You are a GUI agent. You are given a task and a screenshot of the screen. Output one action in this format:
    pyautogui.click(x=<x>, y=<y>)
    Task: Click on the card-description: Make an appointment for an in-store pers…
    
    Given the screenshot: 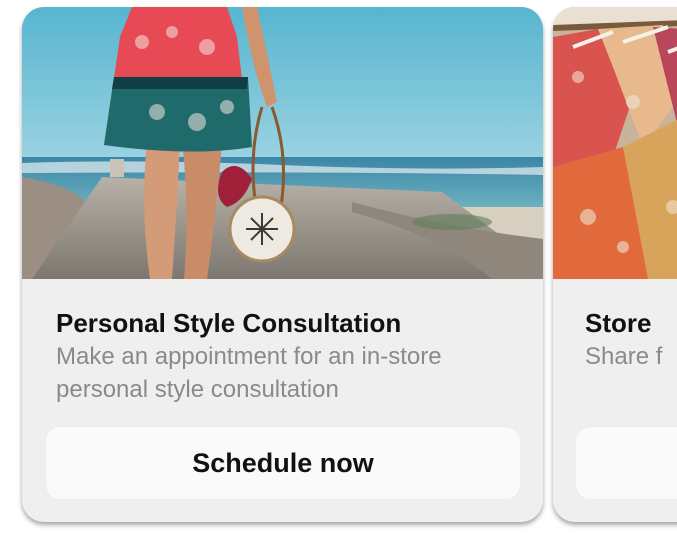 What is the action you would take?
    pyautogui.click(x=249, y=373)
    